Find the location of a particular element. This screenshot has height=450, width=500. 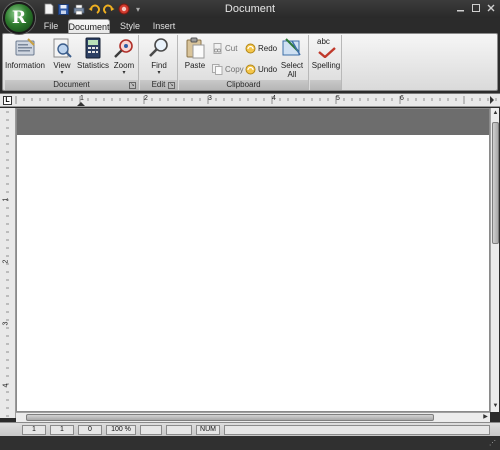

window-title: Document is located at coordinates (250, 9).